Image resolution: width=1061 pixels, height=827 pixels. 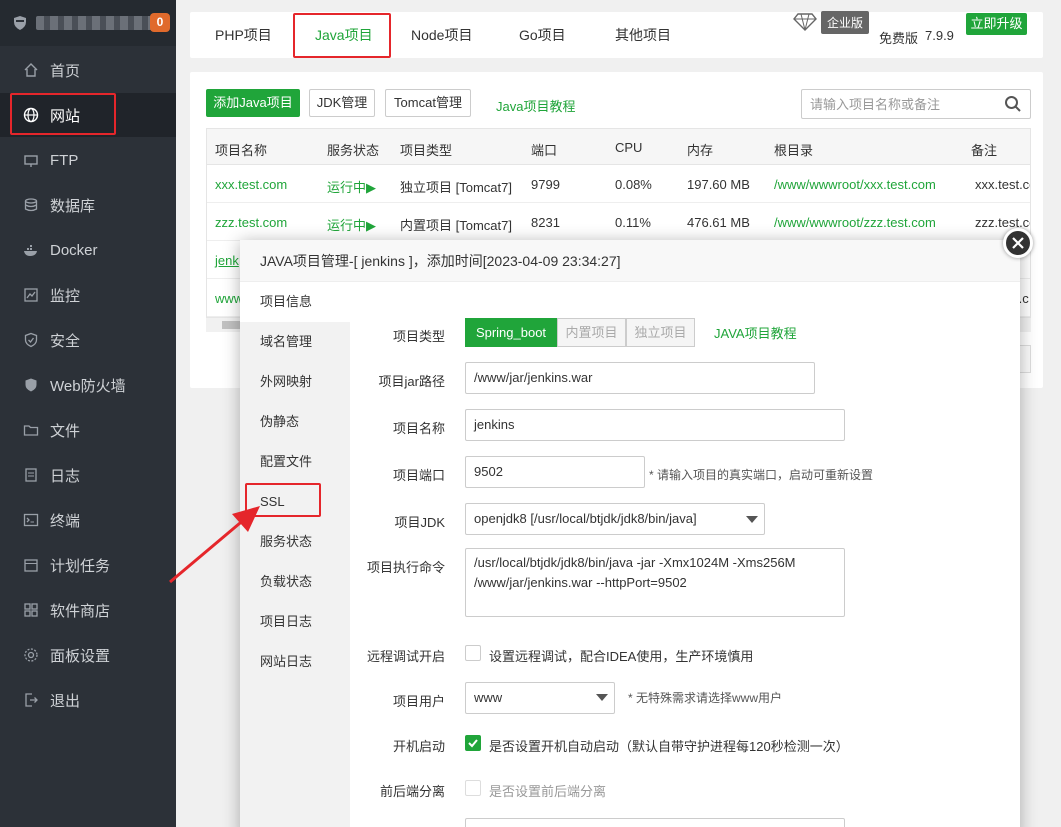 What do you see at coordinates (640, 378) in the screenshot?
I see `jar-path-input: /www/jar/jenkins.war` at bounding box center [640, 378].